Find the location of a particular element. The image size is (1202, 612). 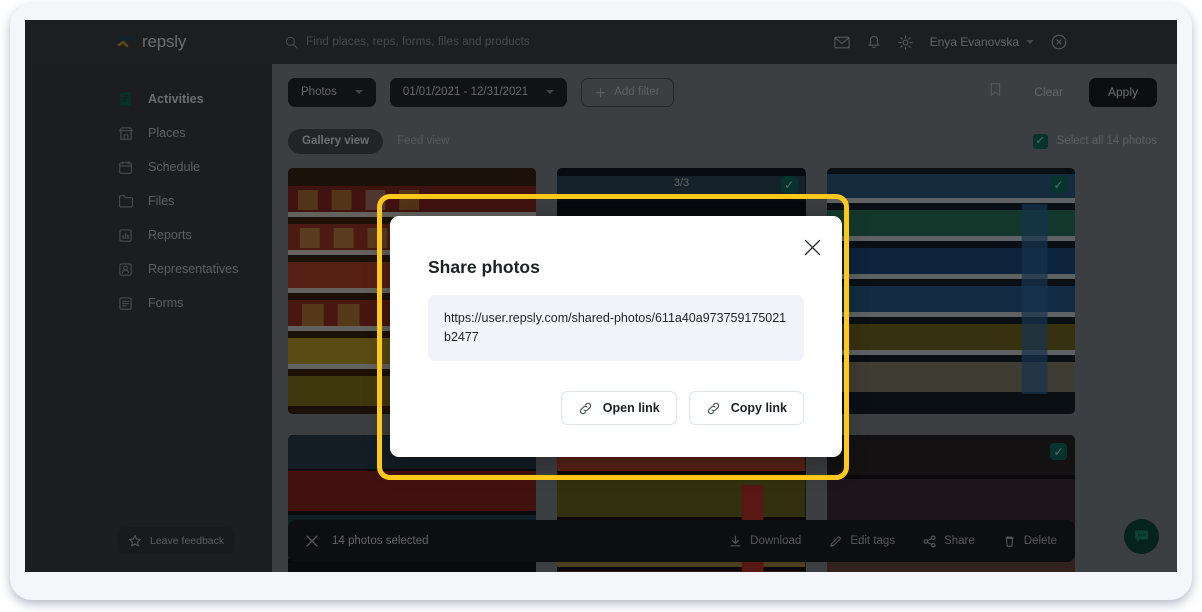

sidebar-item-forms: Forms is located at coordinates (148, 303).